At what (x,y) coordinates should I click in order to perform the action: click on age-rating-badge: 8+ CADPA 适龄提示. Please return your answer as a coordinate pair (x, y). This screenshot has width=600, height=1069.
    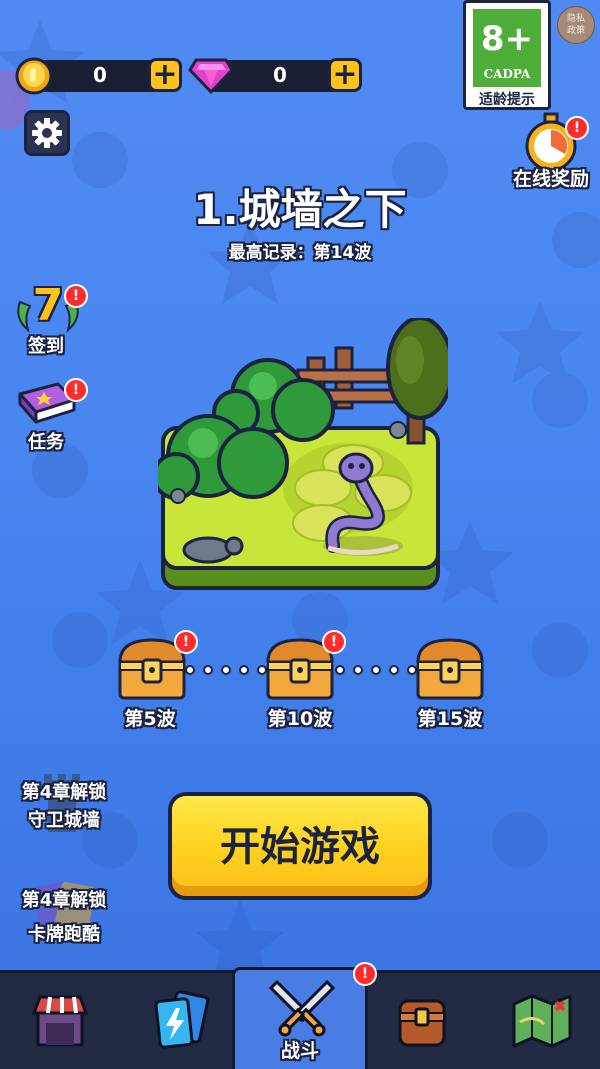
    Looking at the image, I should click on (507, 55).